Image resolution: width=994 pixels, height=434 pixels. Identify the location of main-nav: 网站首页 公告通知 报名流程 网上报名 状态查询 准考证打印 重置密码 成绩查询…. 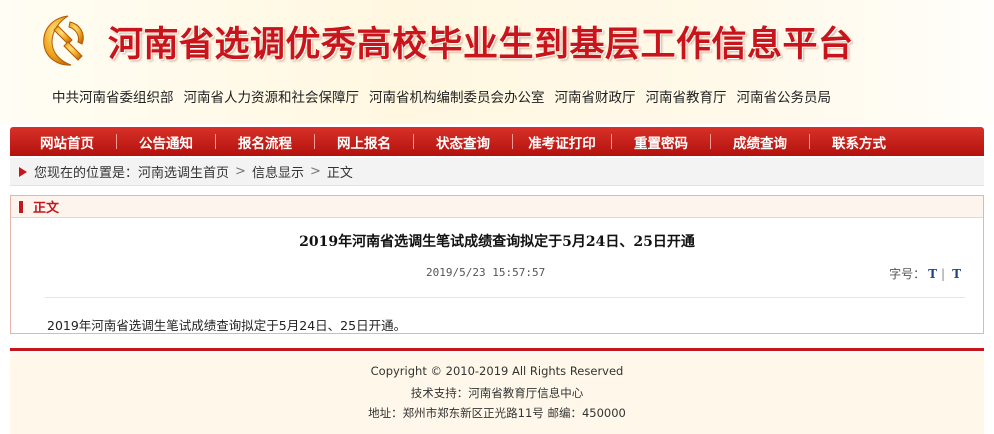
(497, 141).